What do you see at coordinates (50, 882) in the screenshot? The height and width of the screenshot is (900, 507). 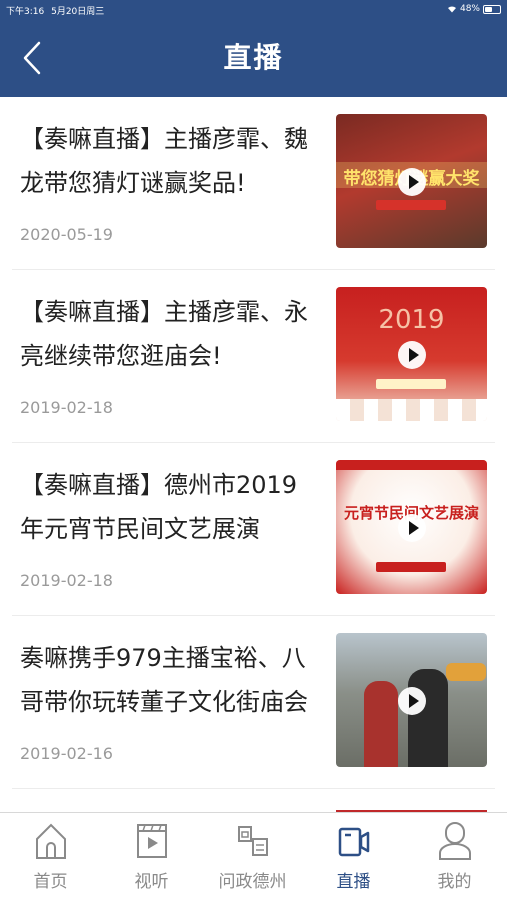 I see `tab-label: 首页` at bounding box center [50, 882].